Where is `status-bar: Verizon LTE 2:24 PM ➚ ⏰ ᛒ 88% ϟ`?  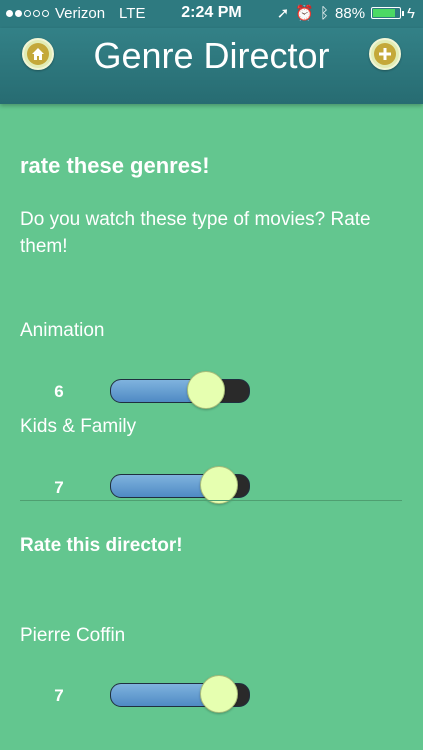
status-bar: Verizon LTE 2:24 PM ➚ ⏰ ᛒ 88% ϟ is located at coordinates (211, 14).